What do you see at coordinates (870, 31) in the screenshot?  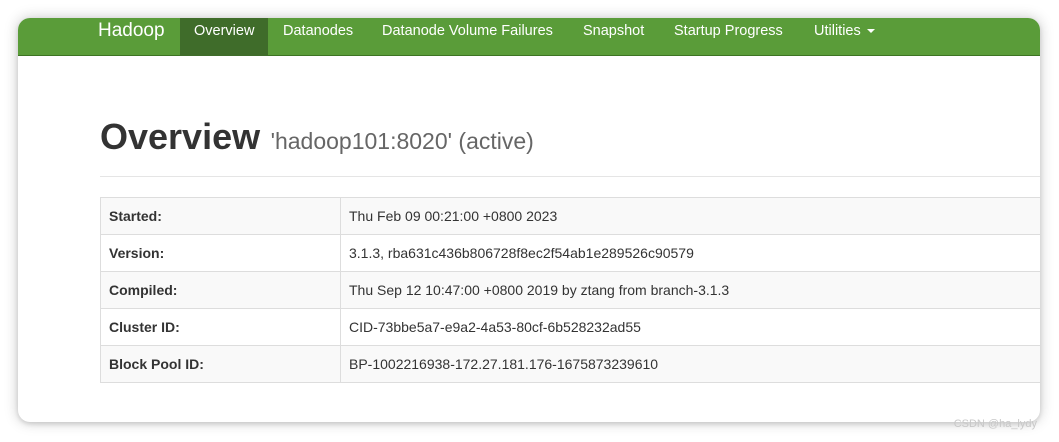 I see `caret-down-icon` at bounding box center [870, 31].